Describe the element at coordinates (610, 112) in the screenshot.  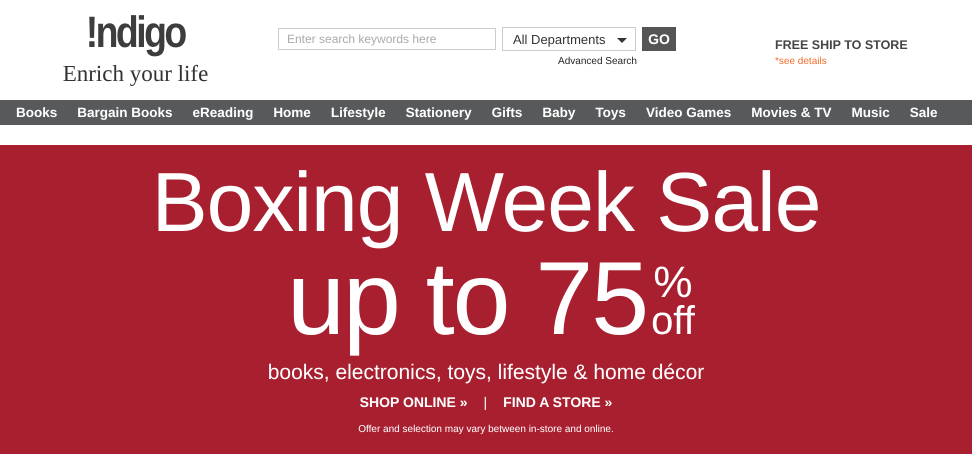
I see `nav-link: Toys` at that location.